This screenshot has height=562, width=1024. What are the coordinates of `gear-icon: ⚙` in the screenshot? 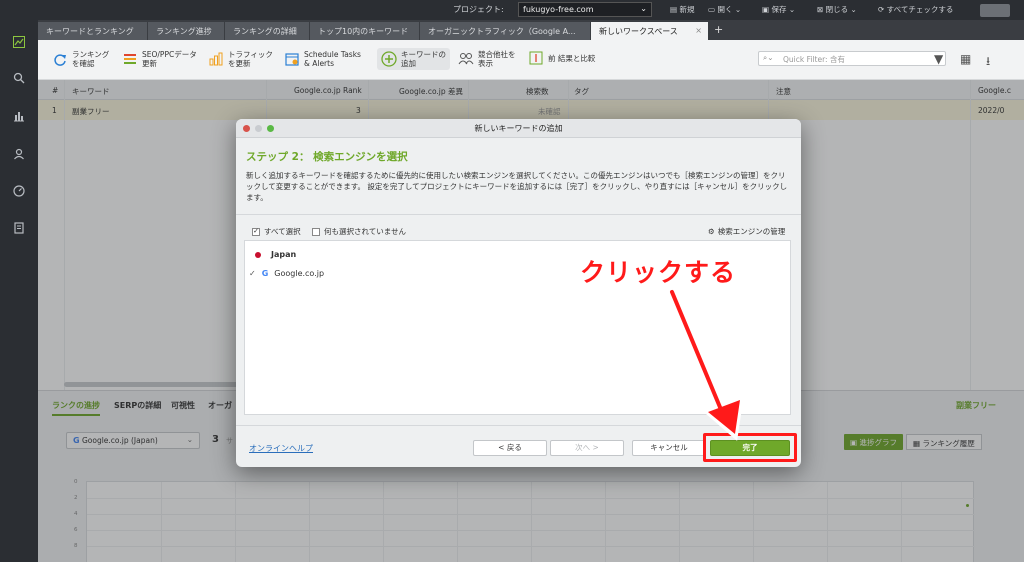 It's located at (711, 231).